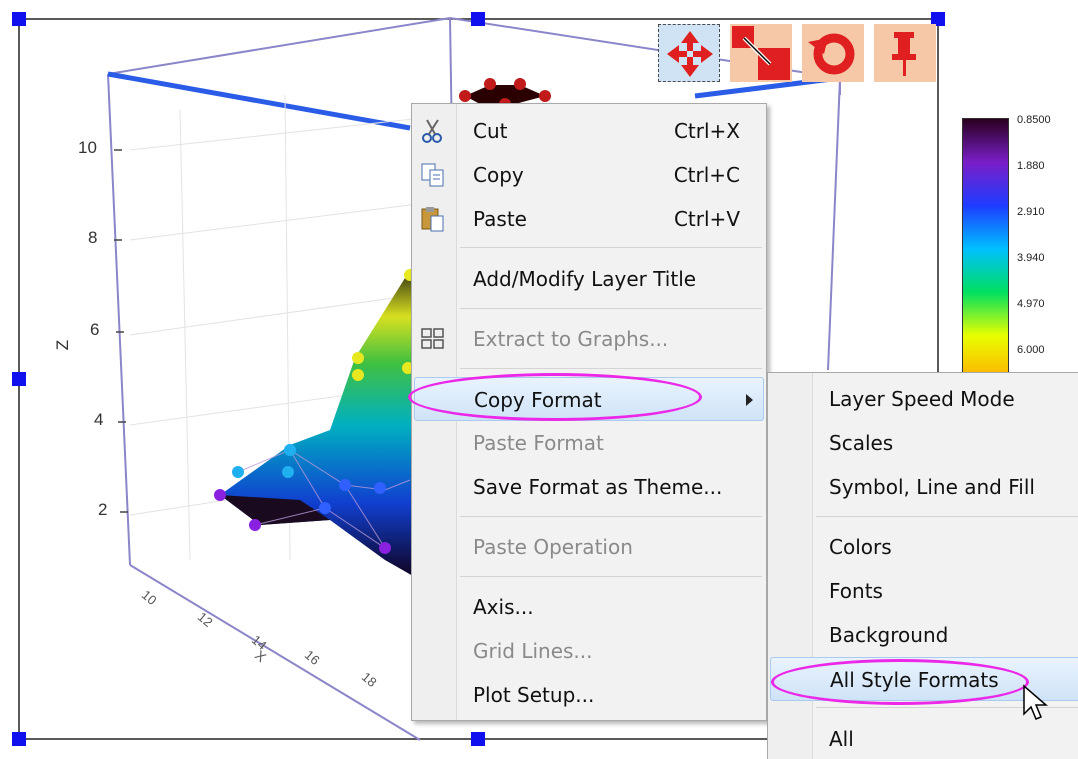  I want to click on z-tick-4: 4, so click(99, 419).